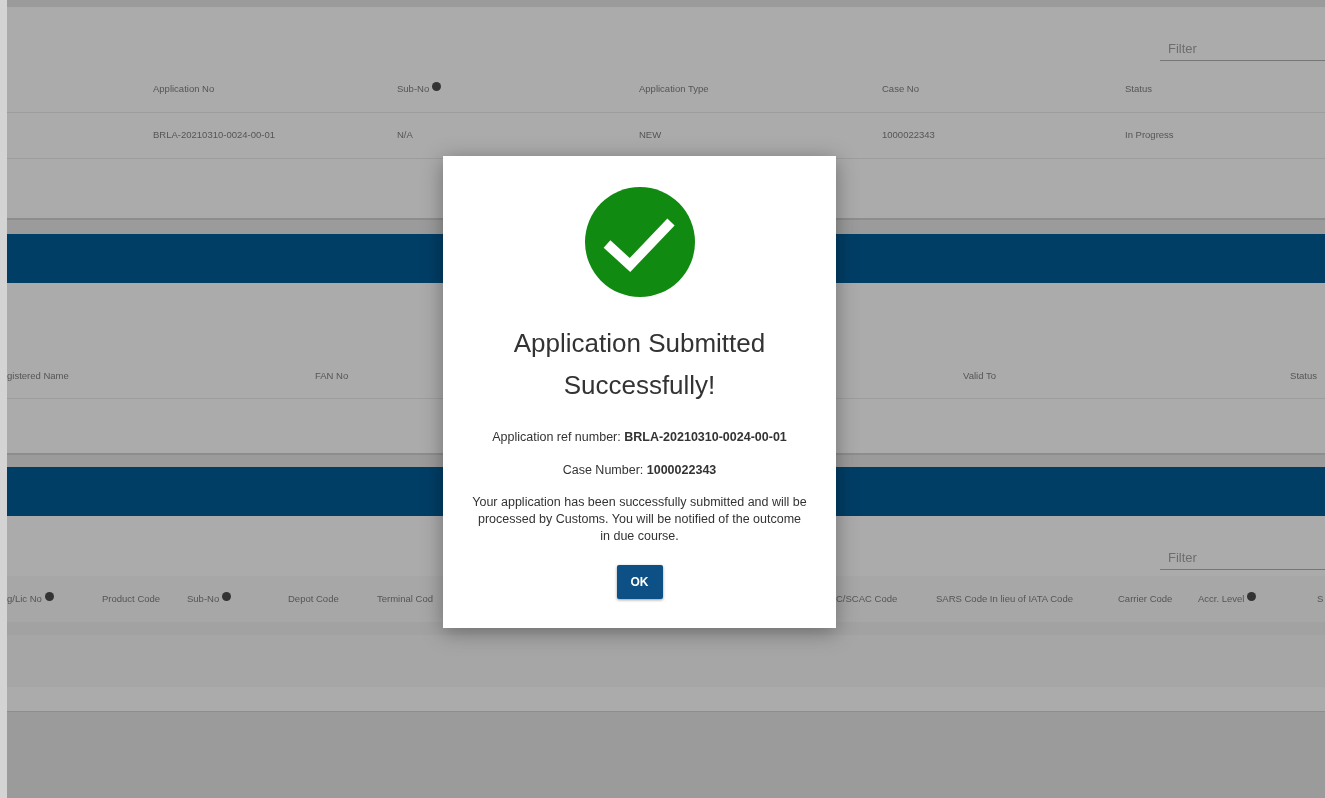  Describe the element at coordinates (909, 135) in the screenshot. I see `table-cell-text: 1000022343` at that location.